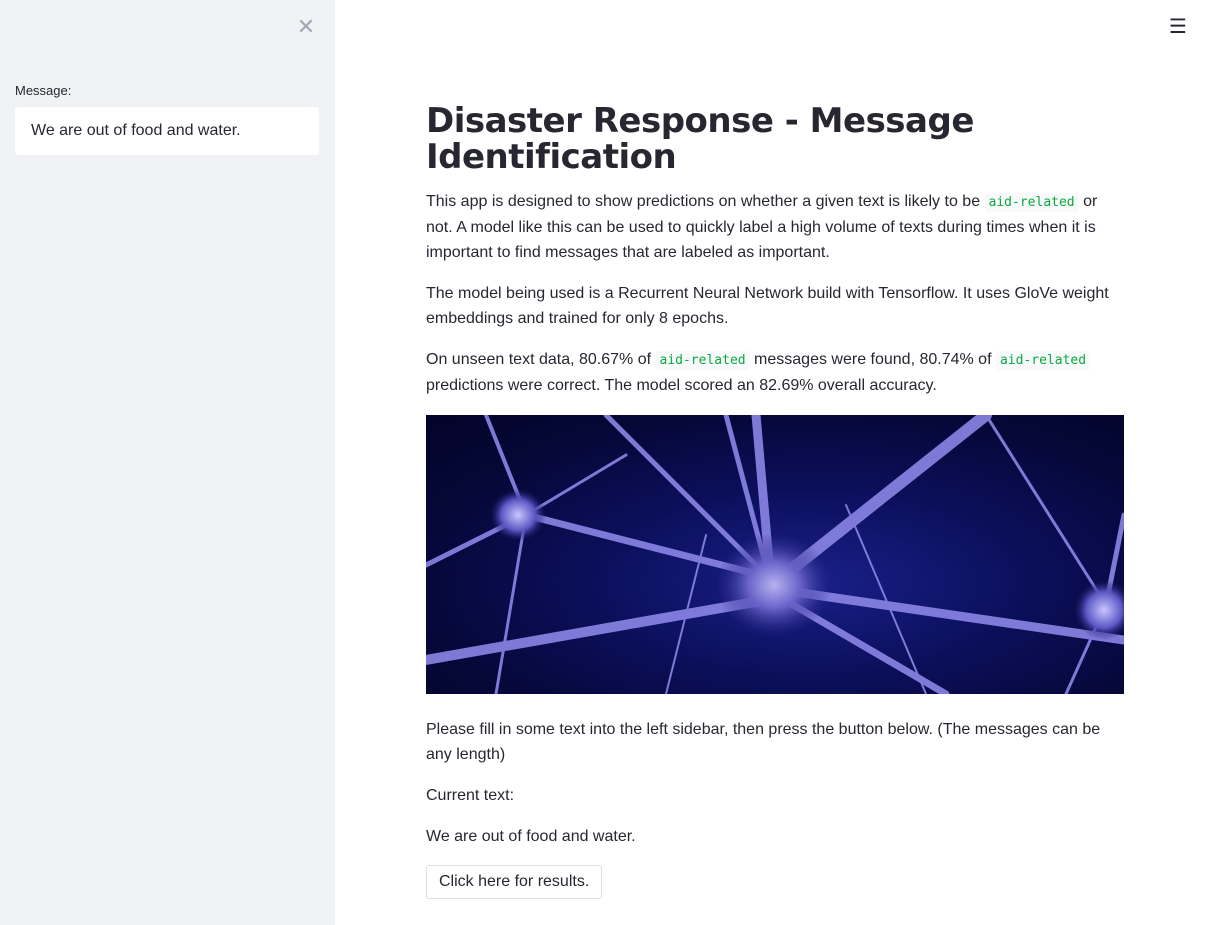 This screenshot has height=925, width=1214. What do you see at coordinates (1178, 27) in the screenshot?
I see `hamburger-menu-icon: ☰` at bounding box center [1178, 27].